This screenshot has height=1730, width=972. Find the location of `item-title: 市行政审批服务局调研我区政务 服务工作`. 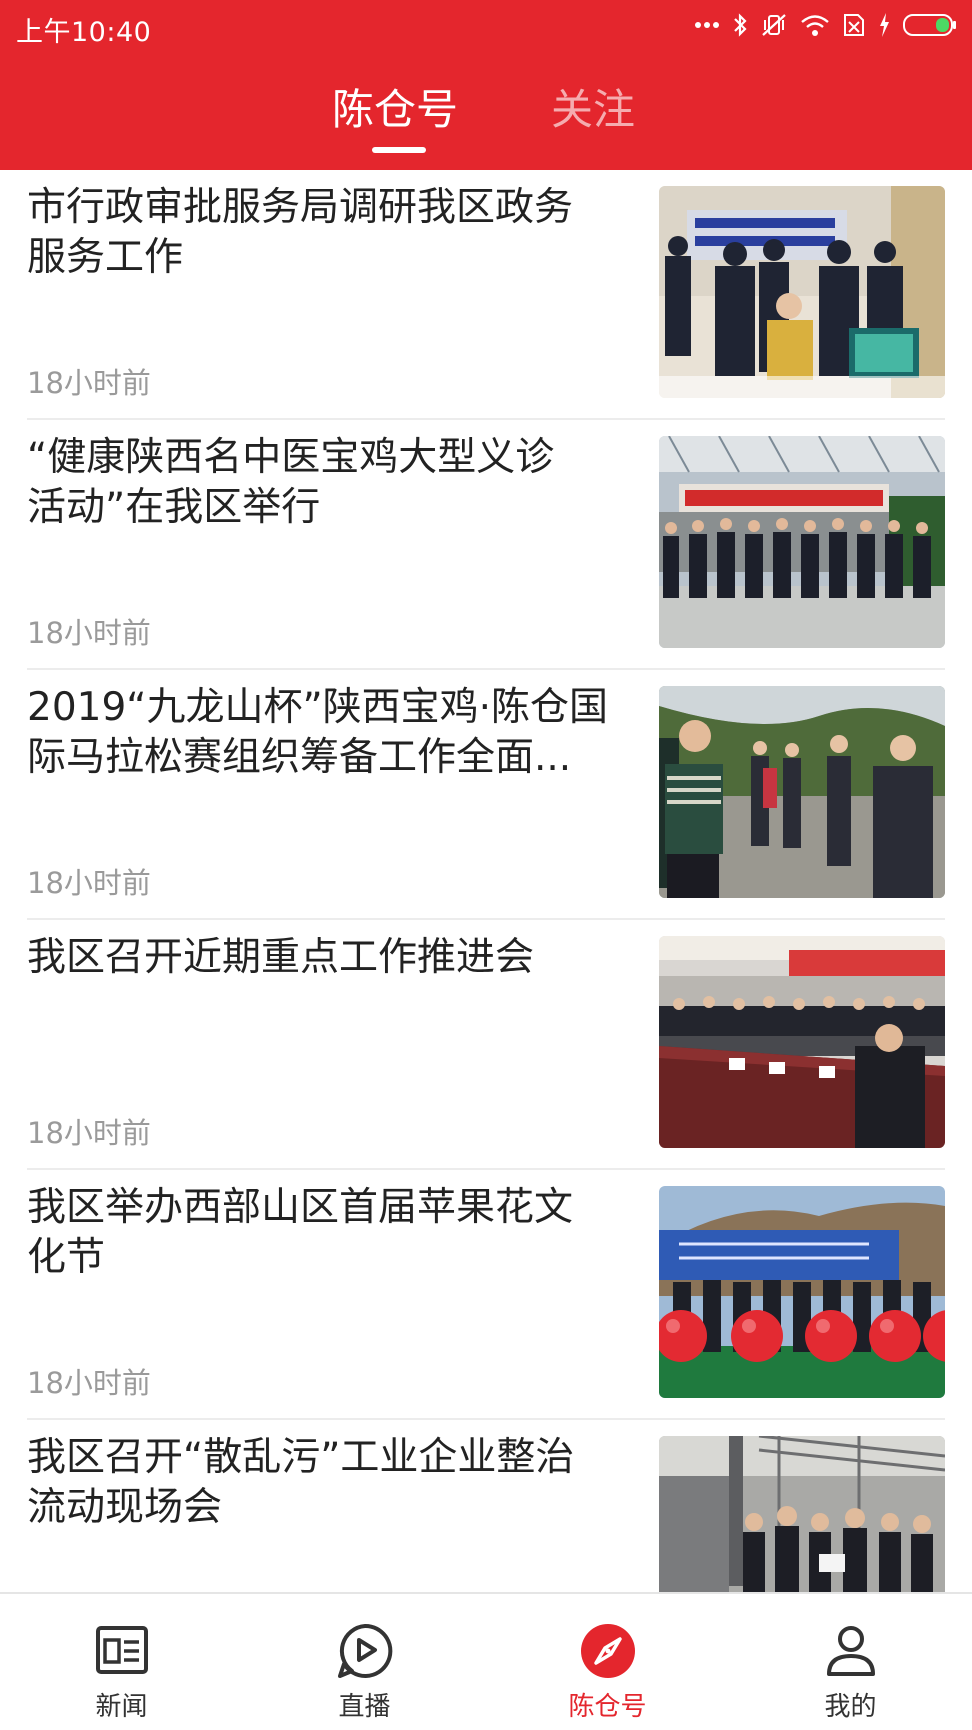

item-title: 市行政审批服务局调研我区政务 服务工作 is located at coordinates (300, 232).